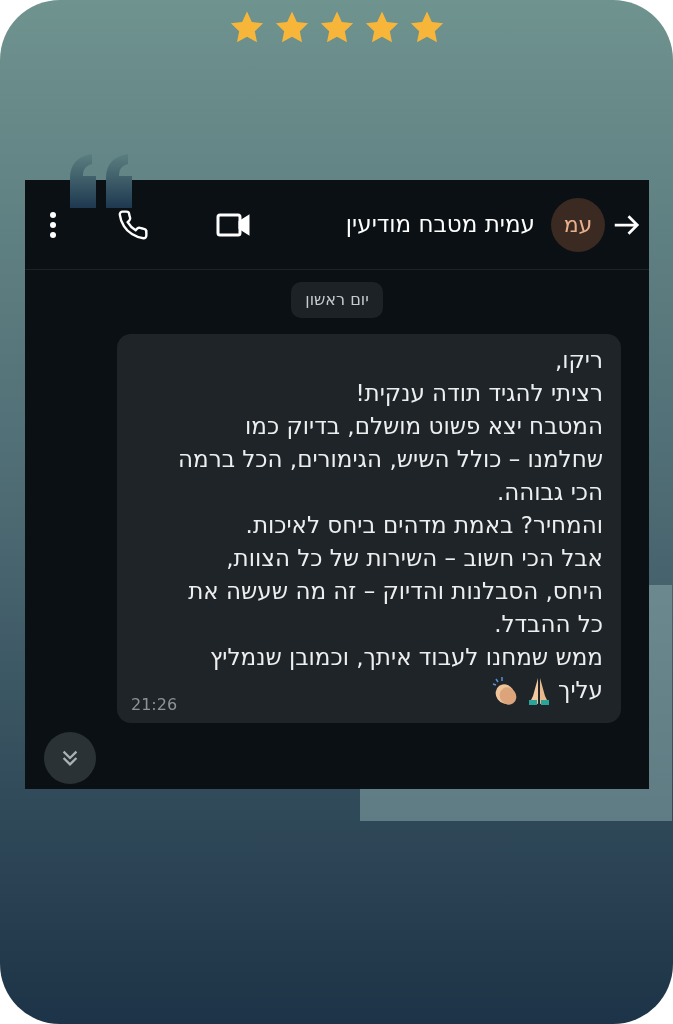 Image resolution: width=673 pixels, height=1024 pixels. What do you see at coordinates (479, 393) in the screenshot?
I see `message-line: רציתי להגיד תודה ענקית!` at bounding box center [479, 393].